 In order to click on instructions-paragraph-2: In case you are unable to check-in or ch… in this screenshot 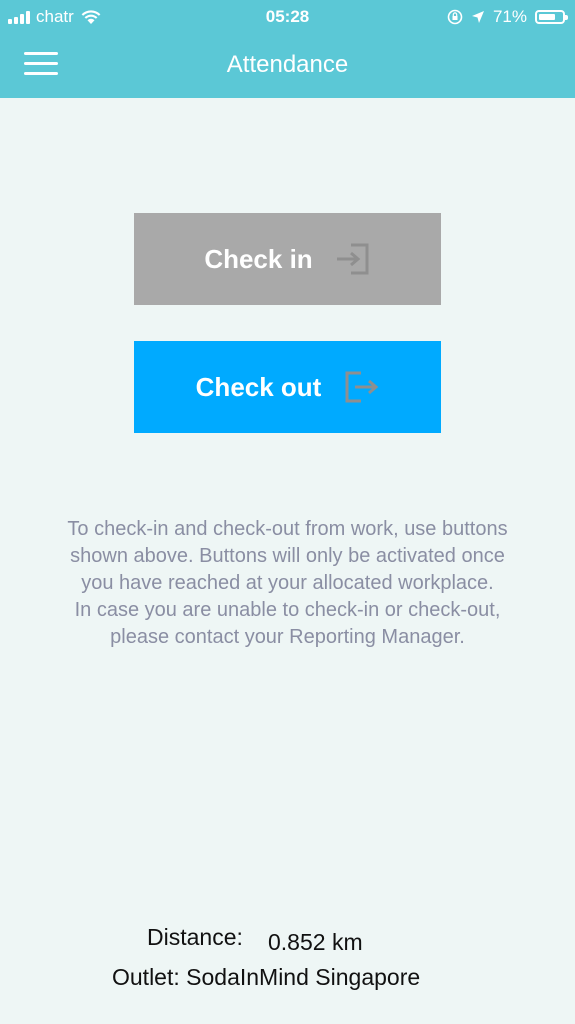, I will do `click(287, 623)`.